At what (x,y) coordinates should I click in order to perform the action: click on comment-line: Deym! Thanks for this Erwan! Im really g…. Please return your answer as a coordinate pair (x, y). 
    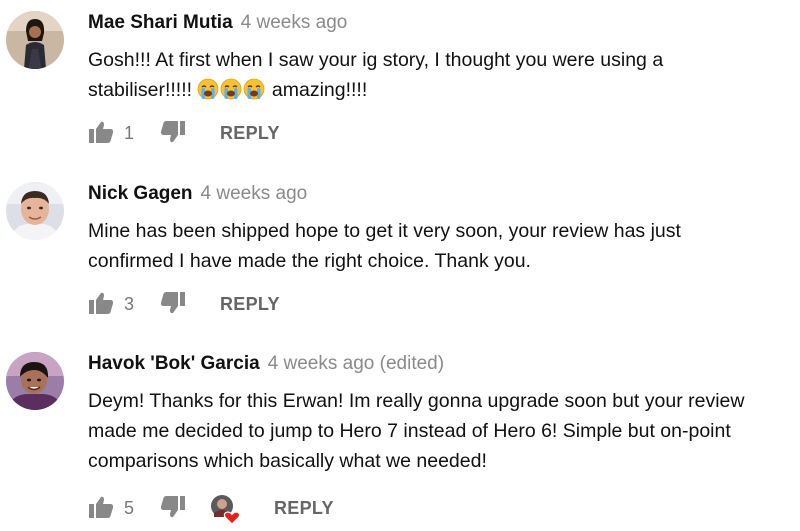
    Looking at the image, I should click on (416, 401).